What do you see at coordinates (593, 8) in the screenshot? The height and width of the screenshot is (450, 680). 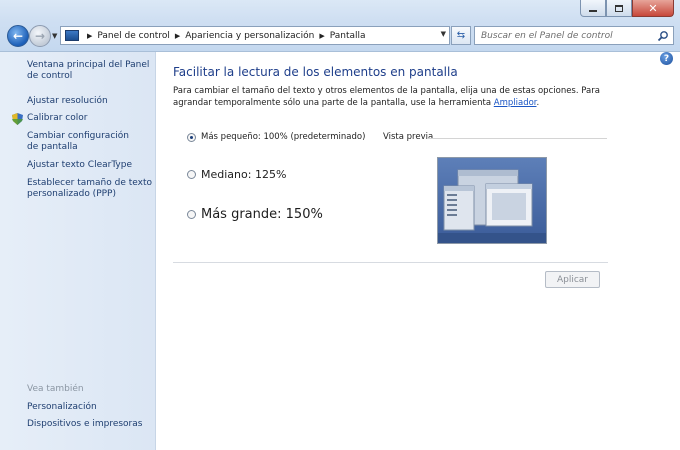 I see `minimize-button` at bounding box center [593, 8].